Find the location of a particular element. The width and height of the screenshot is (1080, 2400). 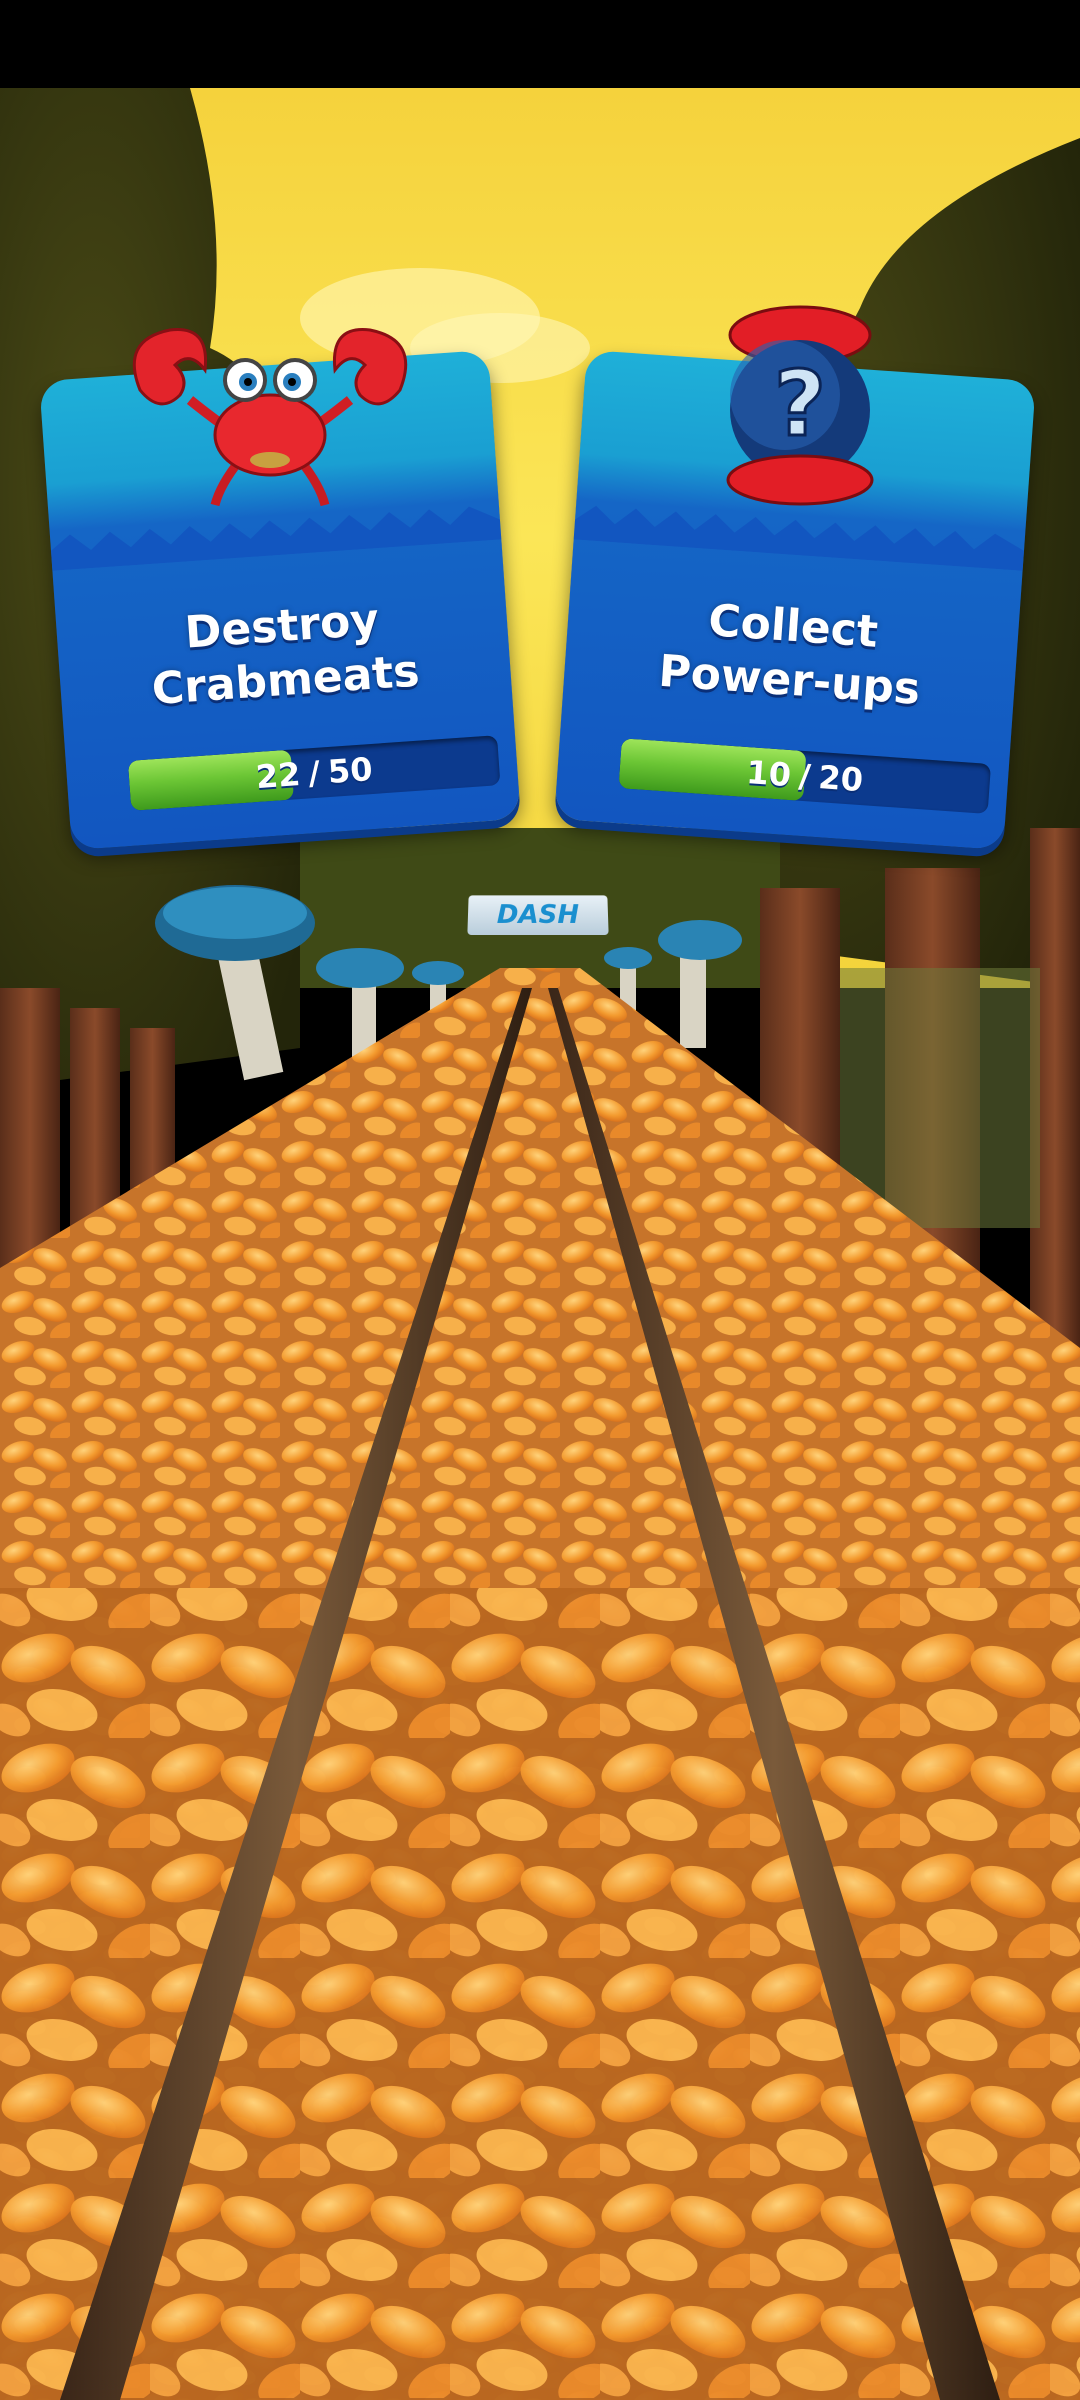

progress-current: 10 is located at coordinates (769, 774).